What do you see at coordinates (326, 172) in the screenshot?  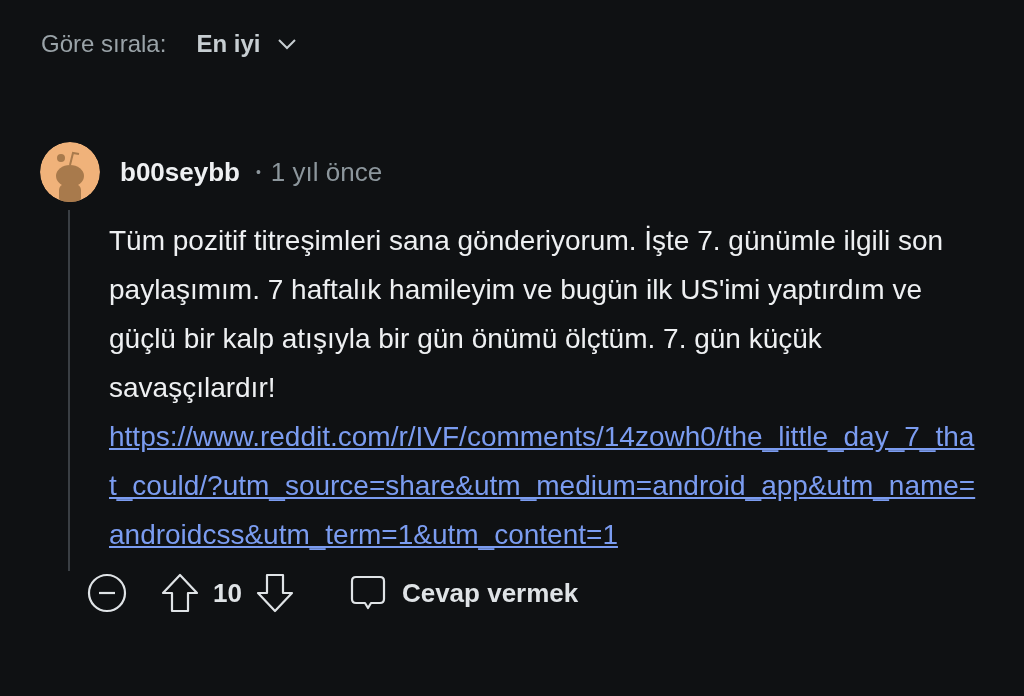 I see `timestamp: 1 yıl önce` at bounding box center [326, 172].